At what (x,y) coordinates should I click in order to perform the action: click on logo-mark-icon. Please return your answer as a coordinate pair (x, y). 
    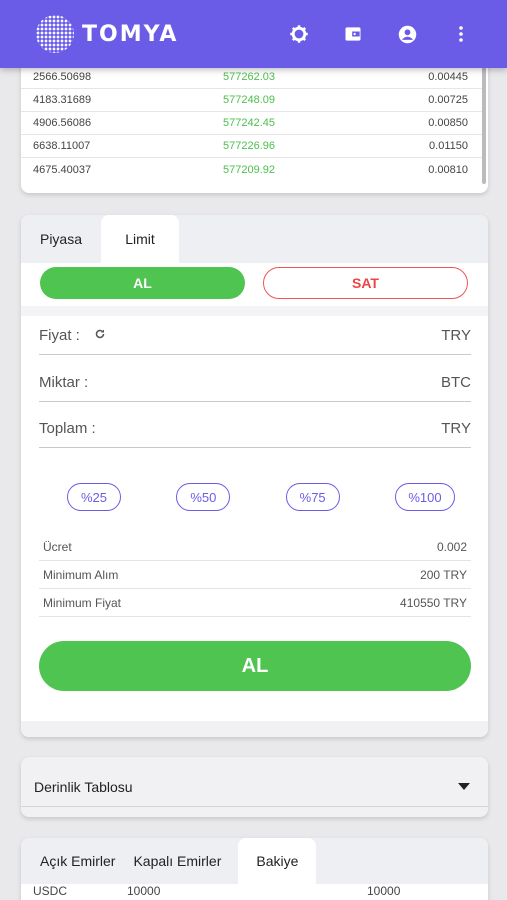
    Looking at the image, I should click on (55, 34).